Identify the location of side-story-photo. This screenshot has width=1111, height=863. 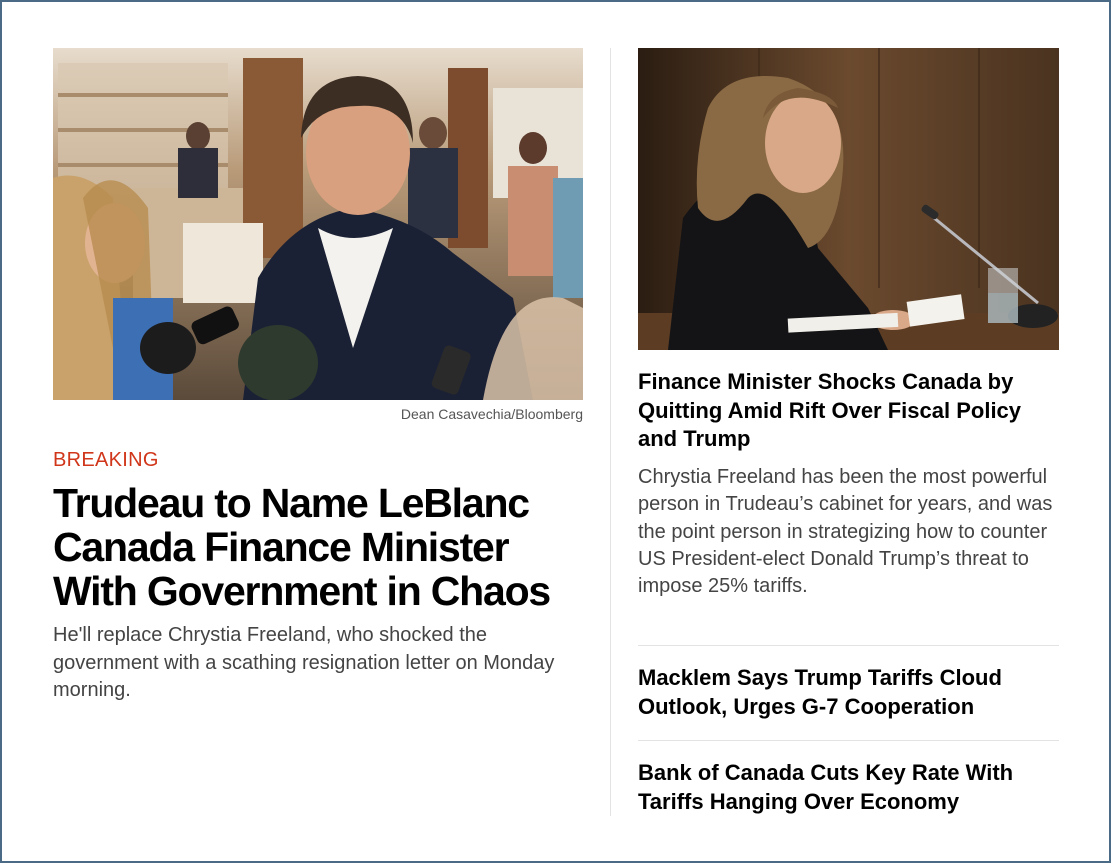
(848, 199).